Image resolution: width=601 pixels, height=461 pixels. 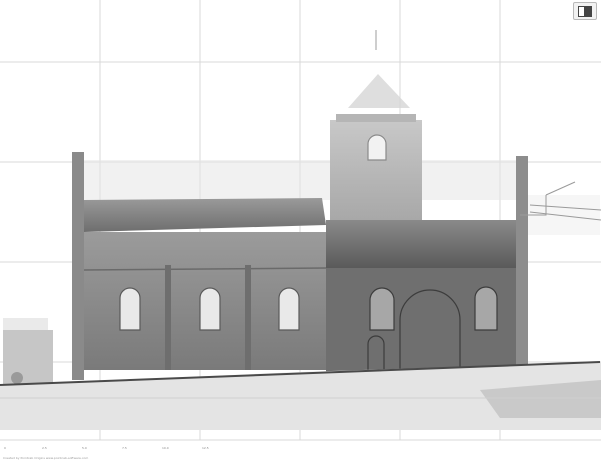 I want to click on tower-spire, so click(x=379, y=91).